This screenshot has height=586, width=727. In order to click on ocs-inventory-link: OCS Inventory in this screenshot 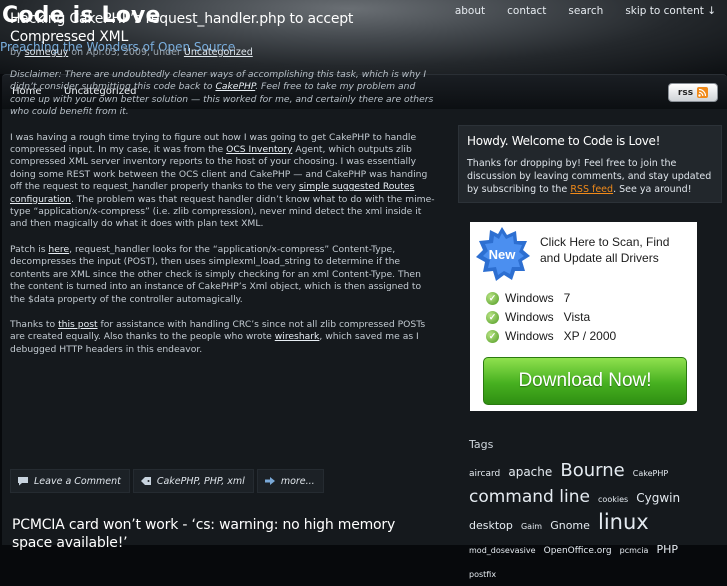, I will do `click(259, 149)`.